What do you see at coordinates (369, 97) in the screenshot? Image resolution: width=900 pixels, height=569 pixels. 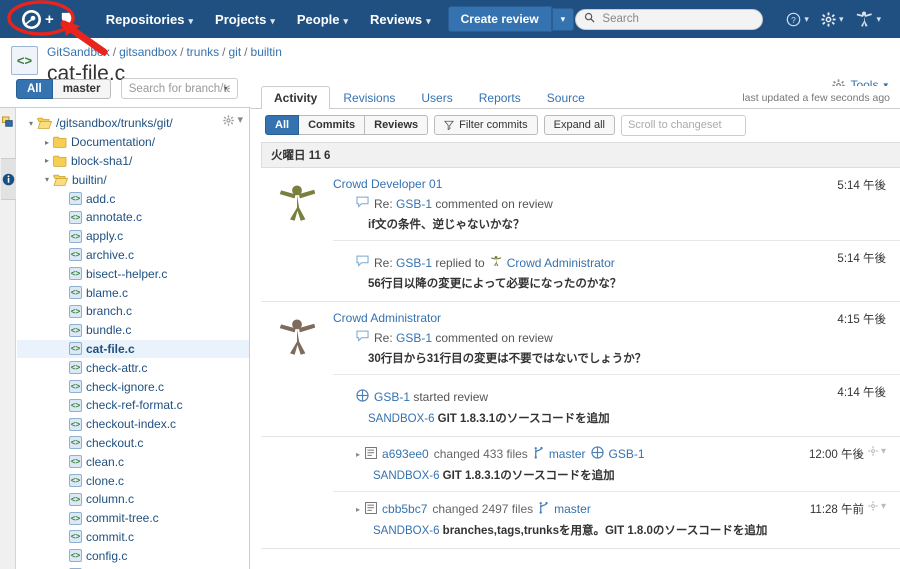 I see `tab-revisions: Revisions` at bounding box center [369, 97].